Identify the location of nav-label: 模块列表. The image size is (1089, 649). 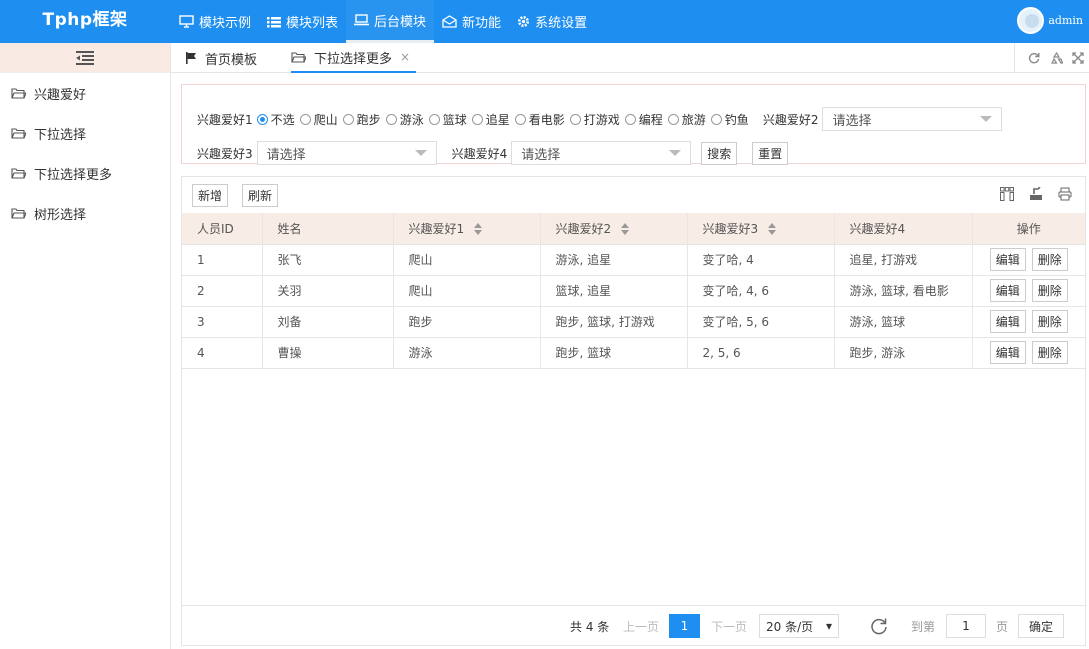
(312, 23).